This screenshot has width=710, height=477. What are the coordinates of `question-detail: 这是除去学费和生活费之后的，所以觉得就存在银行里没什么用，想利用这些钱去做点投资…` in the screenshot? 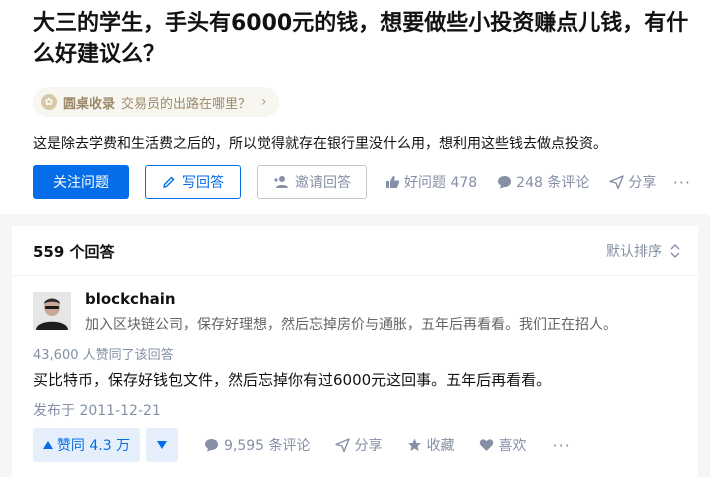 It's located at (320, 144).